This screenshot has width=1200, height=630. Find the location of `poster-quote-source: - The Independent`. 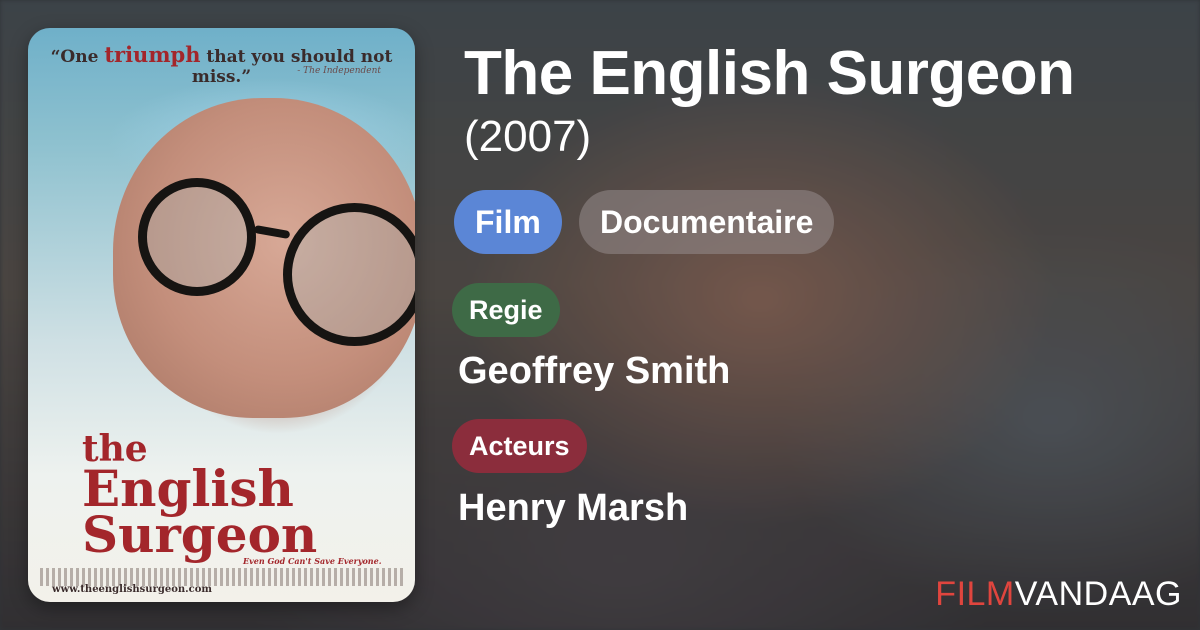

poster-quote-source: - The Independent is located at coordinates (339, 71).